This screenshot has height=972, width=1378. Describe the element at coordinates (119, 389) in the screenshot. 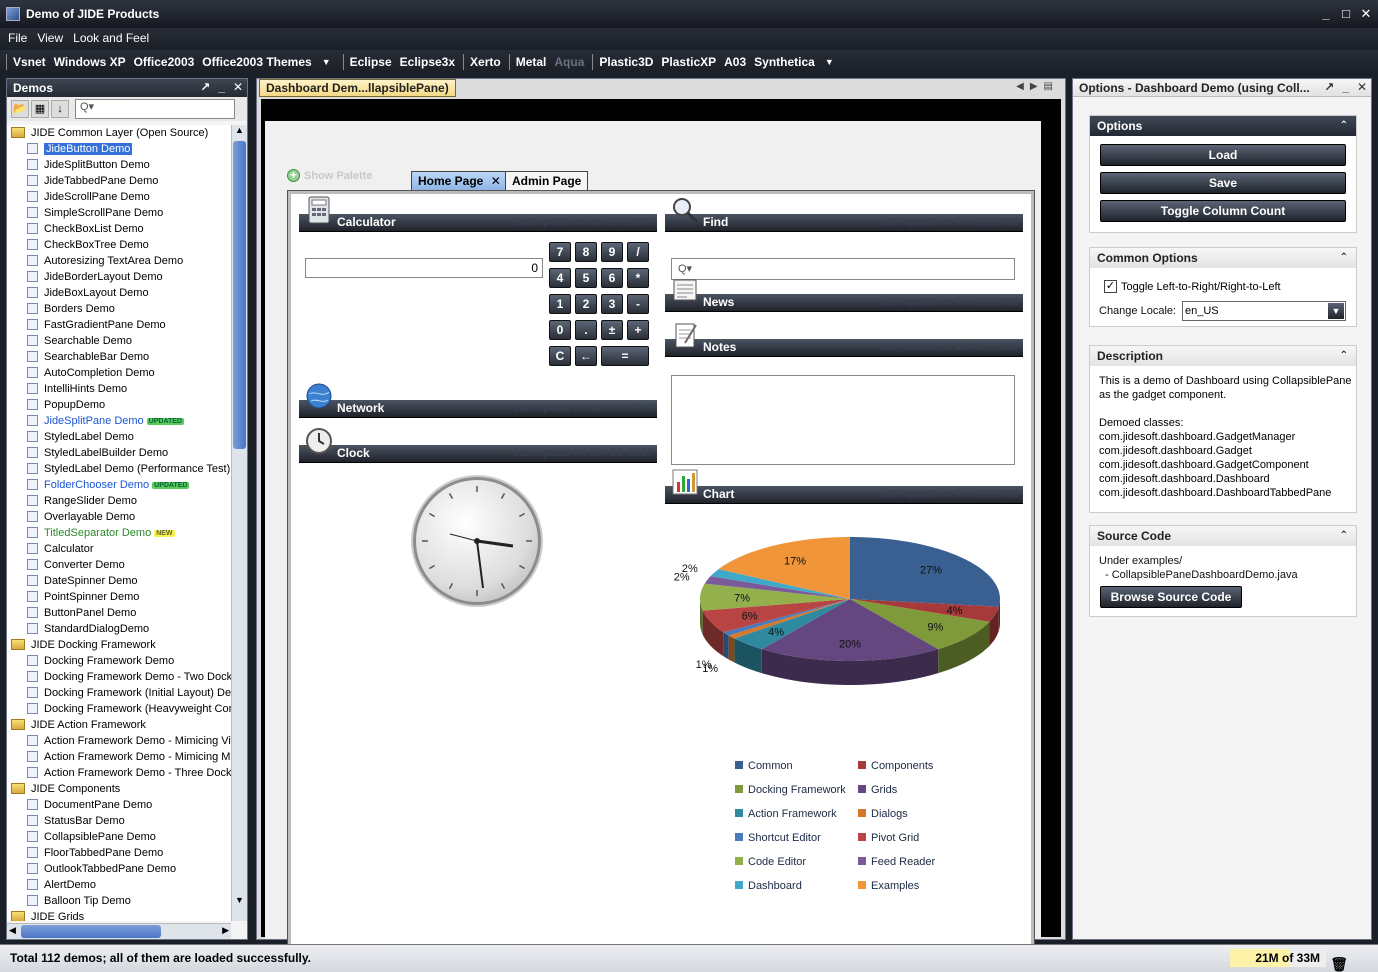

I see `tree-item: IntelliHints Demo` at that location.